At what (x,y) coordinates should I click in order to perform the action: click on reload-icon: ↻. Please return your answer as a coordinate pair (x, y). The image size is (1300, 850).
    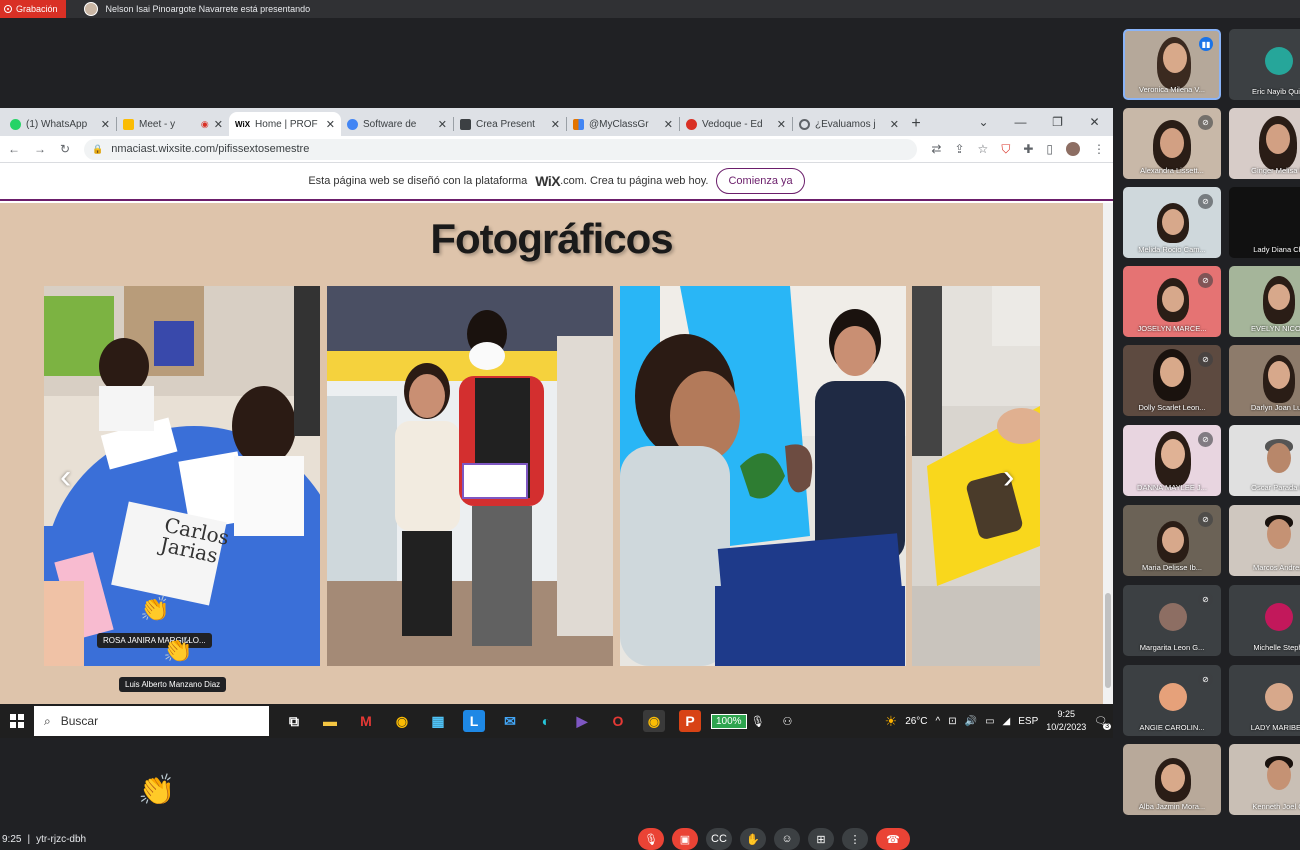
    Looking at the image, I should click on (65, 149).